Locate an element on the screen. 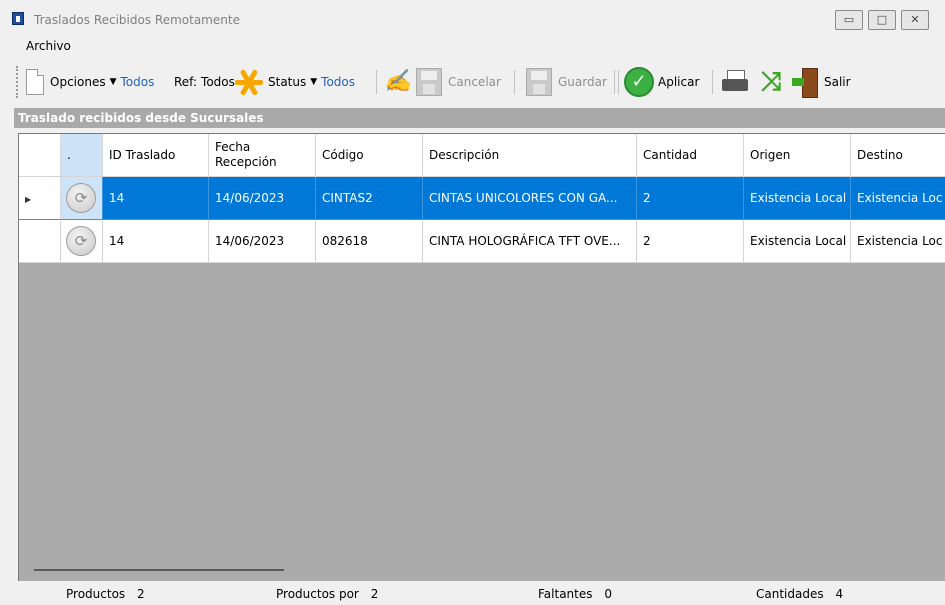  faltantes-label: Faltantes is located at coordinates (565, 594).